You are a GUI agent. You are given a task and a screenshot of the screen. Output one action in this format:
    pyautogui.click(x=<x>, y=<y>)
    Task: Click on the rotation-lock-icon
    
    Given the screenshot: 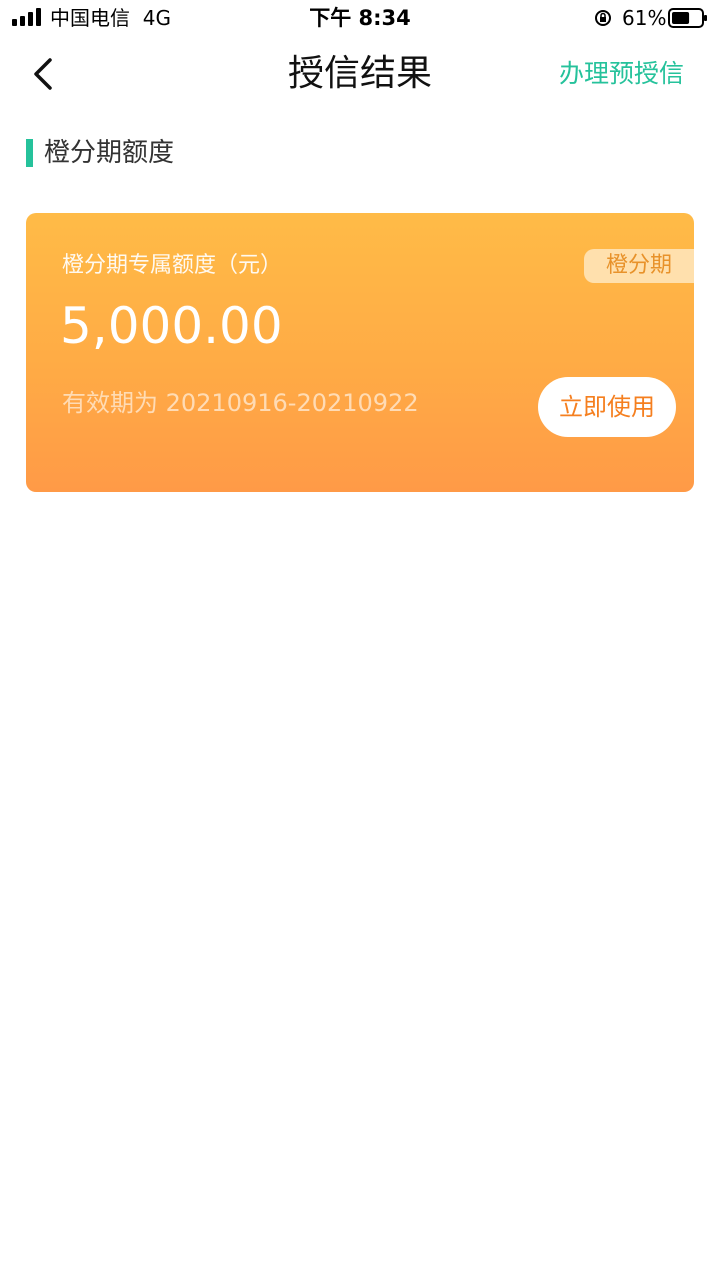 What is the action you would take?
    pyautogui.click(x=603, y=18)
    